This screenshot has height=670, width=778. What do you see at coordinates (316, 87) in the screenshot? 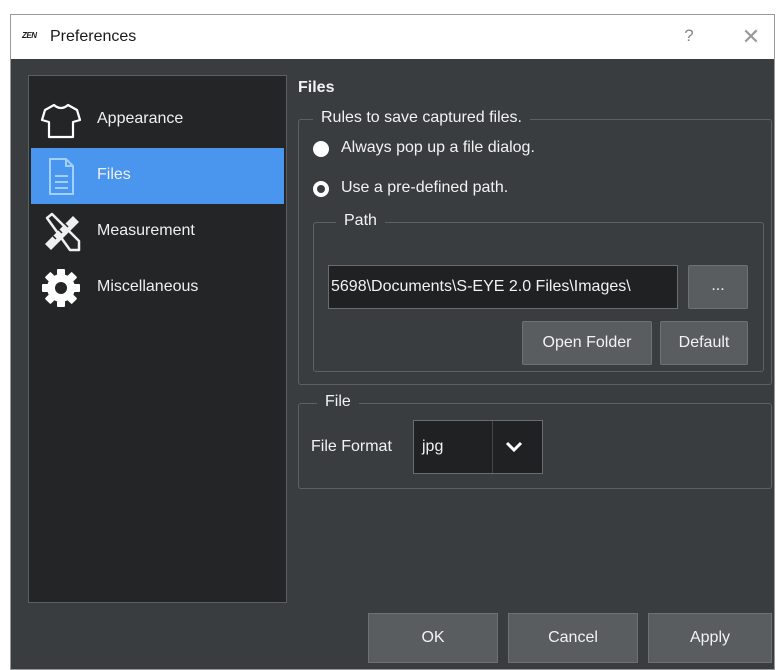
I see `section-title: Files` at bounding box center [316, 87].